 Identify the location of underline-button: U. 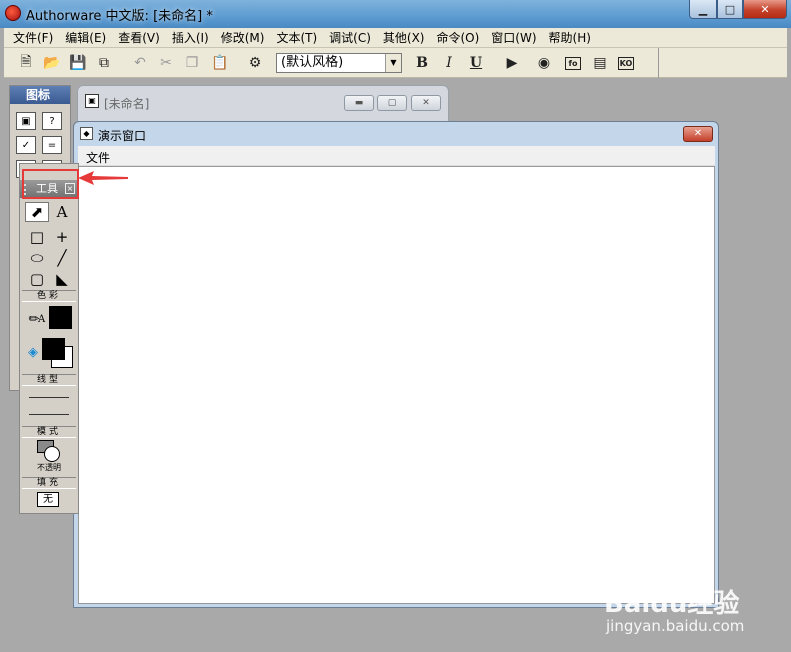
(476, 63).